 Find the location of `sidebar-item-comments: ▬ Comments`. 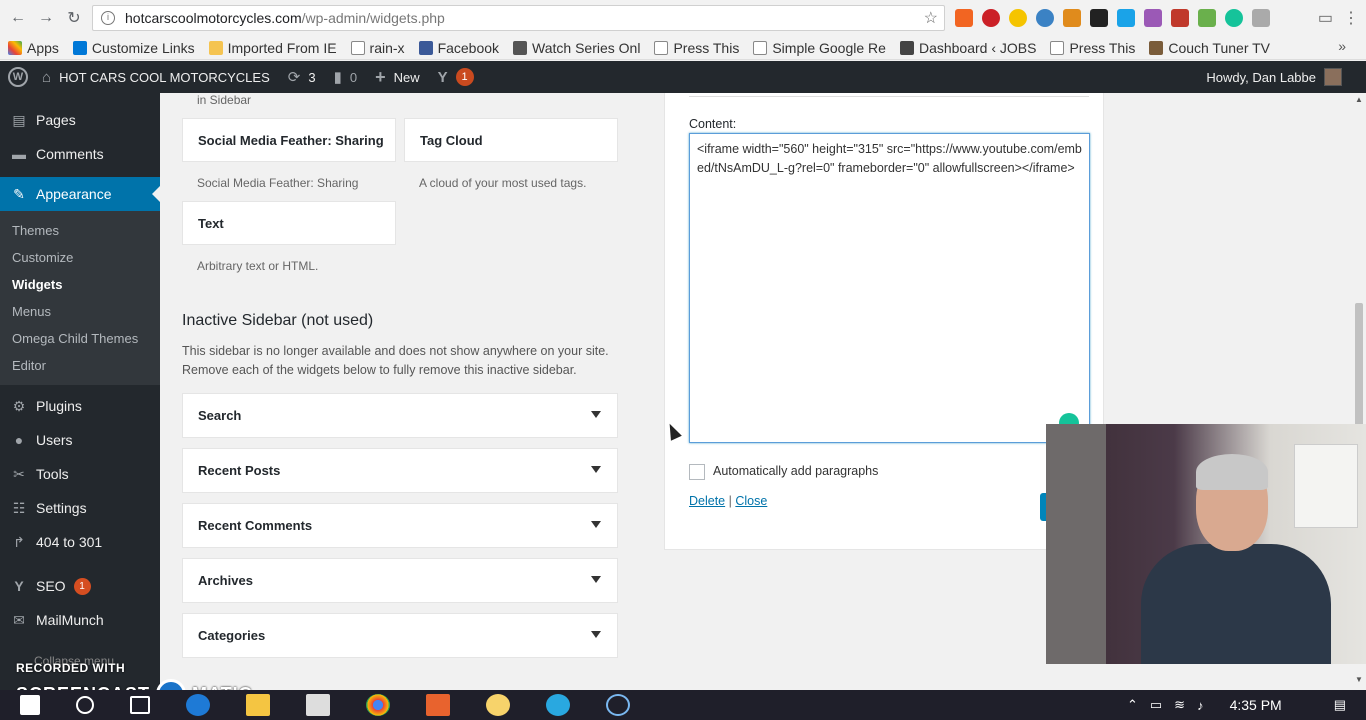

sidebar-item-comments: ▬ Comments is located at coordinates (80, 154).